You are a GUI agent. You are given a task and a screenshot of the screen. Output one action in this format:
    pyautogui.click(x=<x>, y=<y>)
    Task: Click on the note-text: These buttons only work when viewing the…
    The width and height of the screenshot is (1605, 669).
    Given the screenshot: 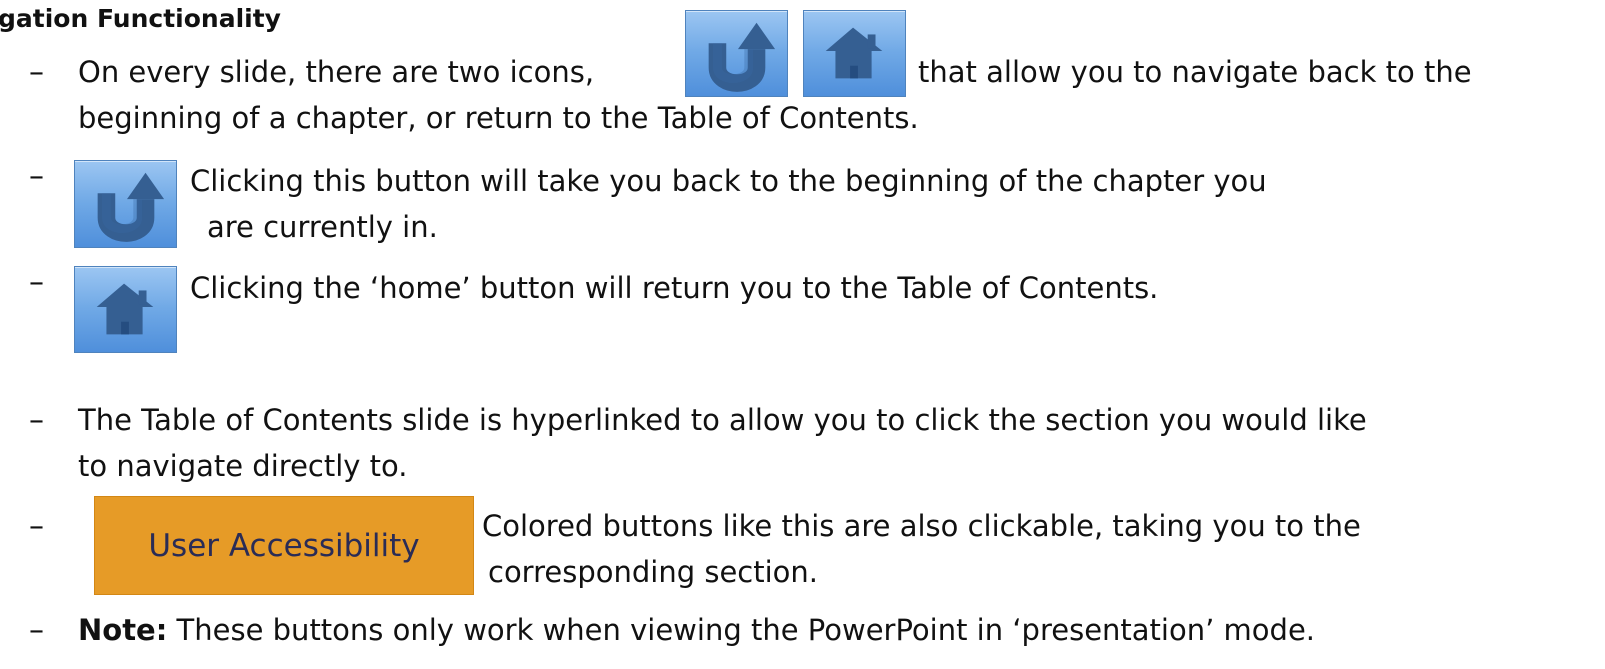 What is the action you would take?
    pyautogui.click(x=741, y=630)
    